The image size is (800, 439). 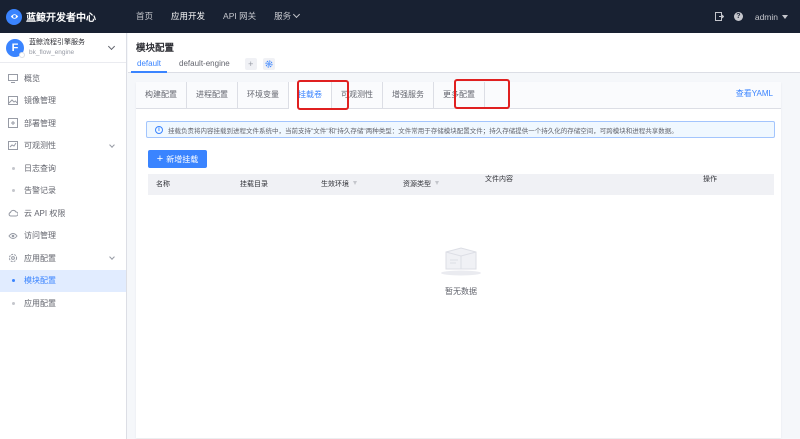 What do you see at coordinates (63, 191) in the screenshot?
I see `sidebar-item-alarm-records: 告警记录` at bounding box center [63, 191].